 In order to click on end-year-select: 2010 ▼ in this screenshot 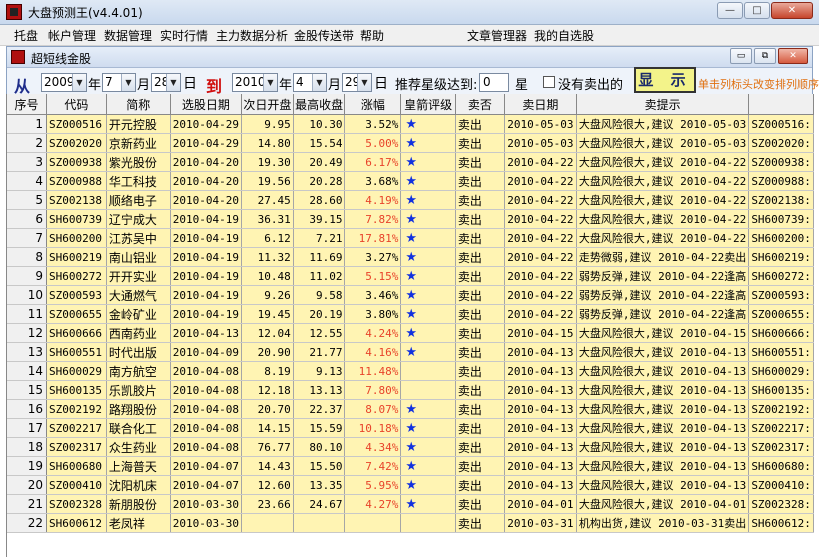, I will do `click(255, 82)`.